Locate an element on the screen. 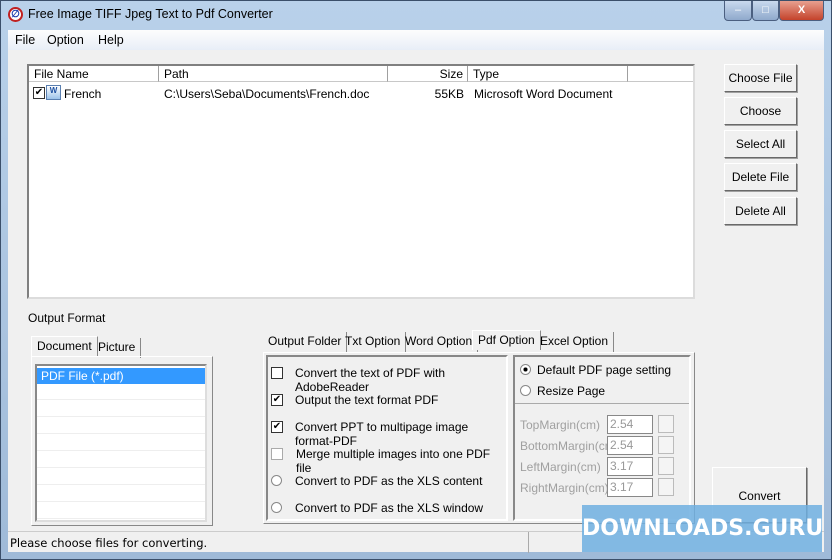 This screenshot has width=832, height=560. column-spacer is located at coordinates (660, 74).